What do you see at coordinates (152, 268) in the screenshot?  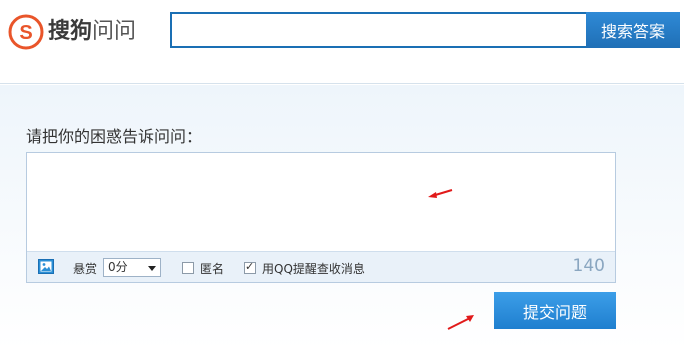 I see `chevron-down-icon` at bounding box center [152, 268].